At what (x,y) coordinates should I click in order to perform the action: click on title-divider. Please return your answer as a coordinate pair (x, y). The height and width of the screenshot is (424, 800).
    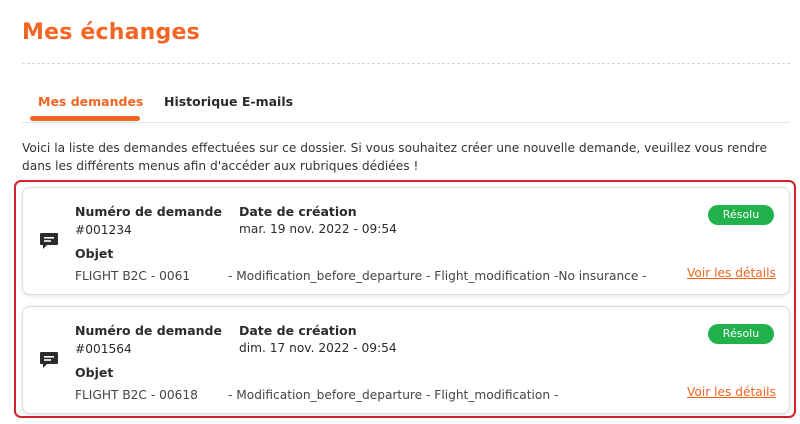
    Looking at the image, I should click on (406, 63).